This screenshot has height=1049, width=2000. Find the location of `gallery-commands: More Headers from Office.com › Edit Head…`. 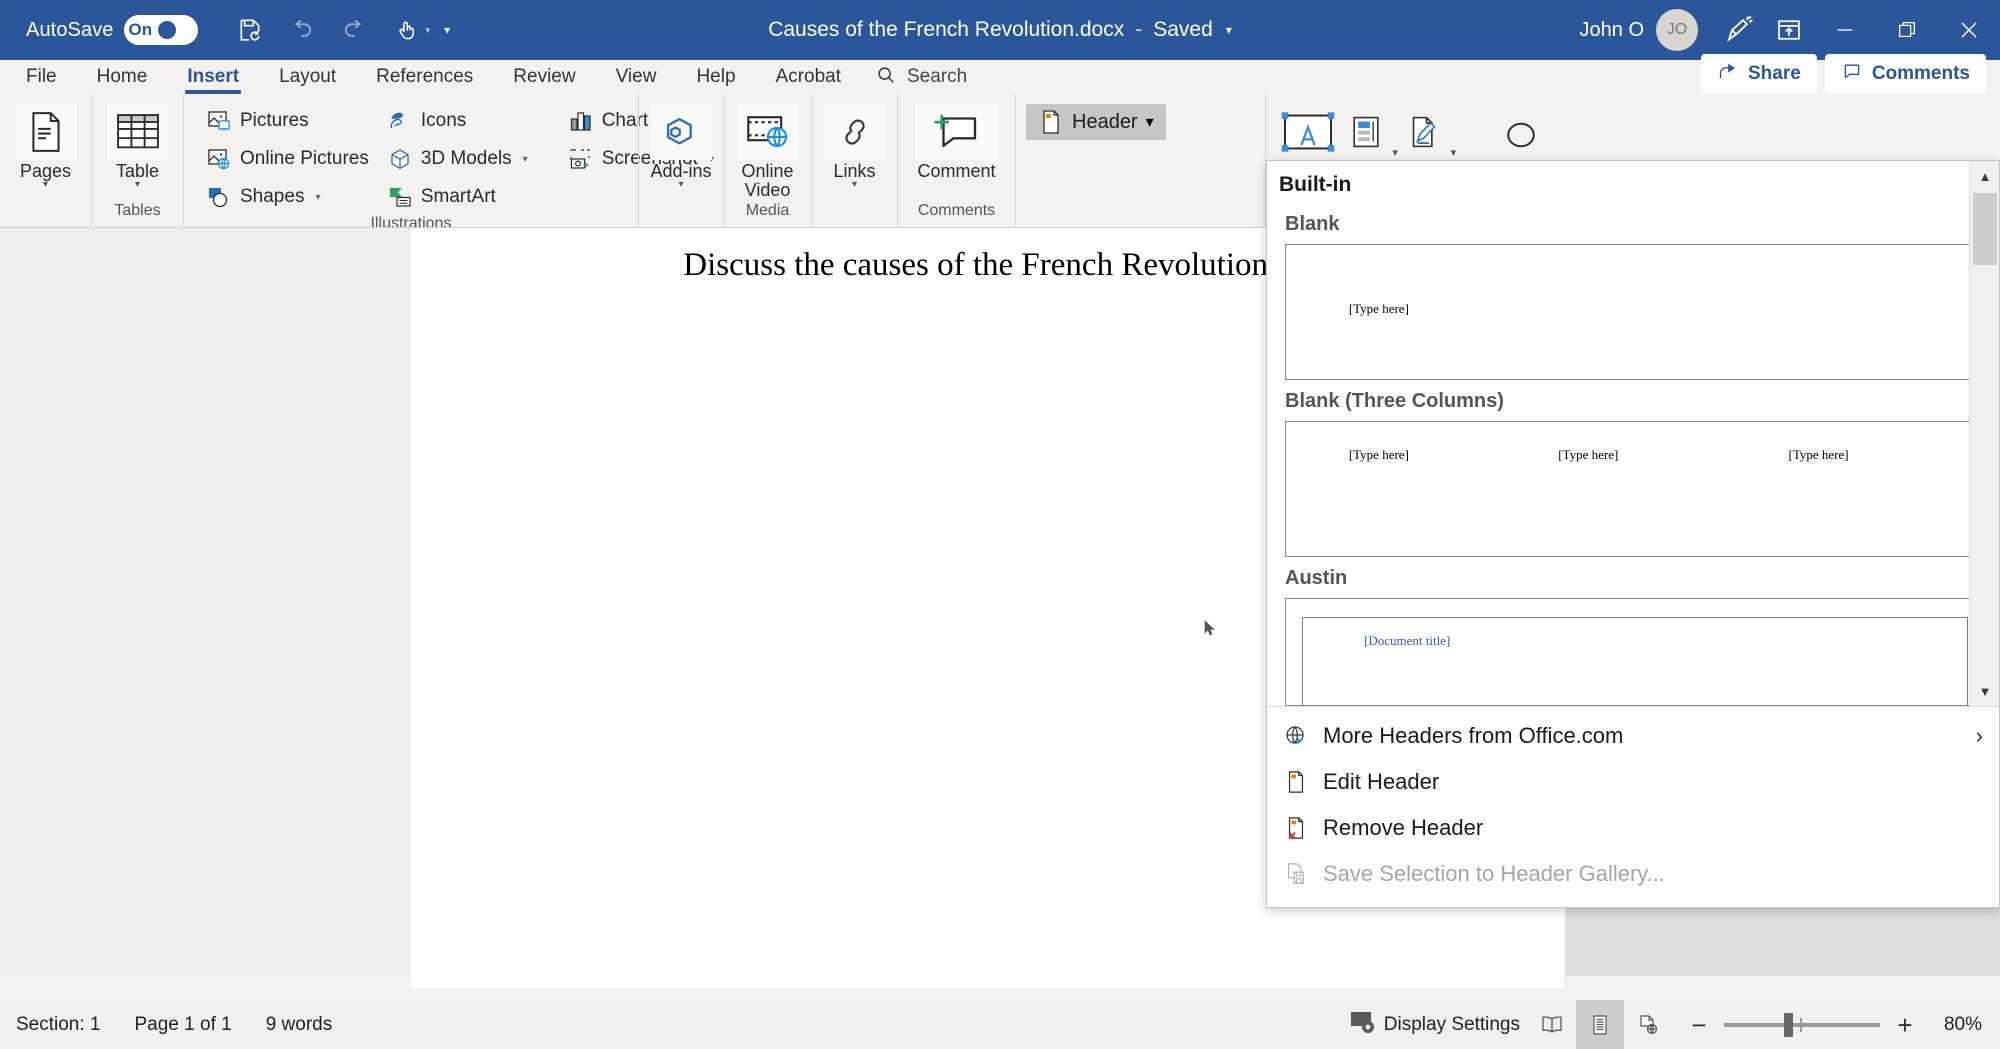

gallery-commands: More Headers from Office.com › Edit Head… is located at coordinates (1633, 806).